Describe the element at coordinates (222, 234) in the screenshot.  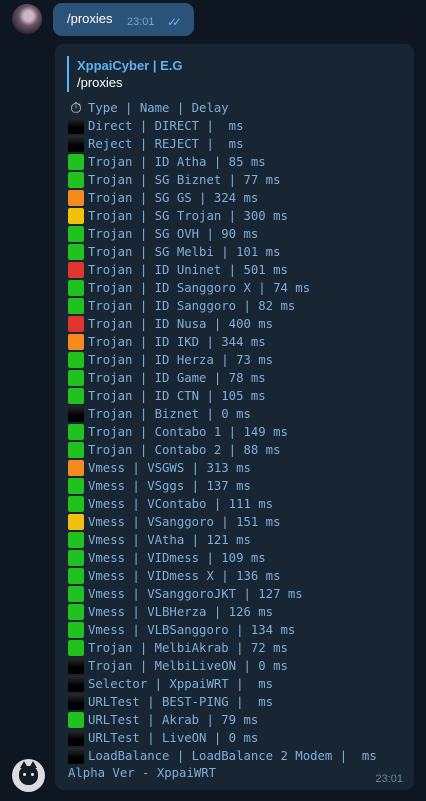
I see `proxy-row: Trojan | SG OVH | 90 ms` at that location.